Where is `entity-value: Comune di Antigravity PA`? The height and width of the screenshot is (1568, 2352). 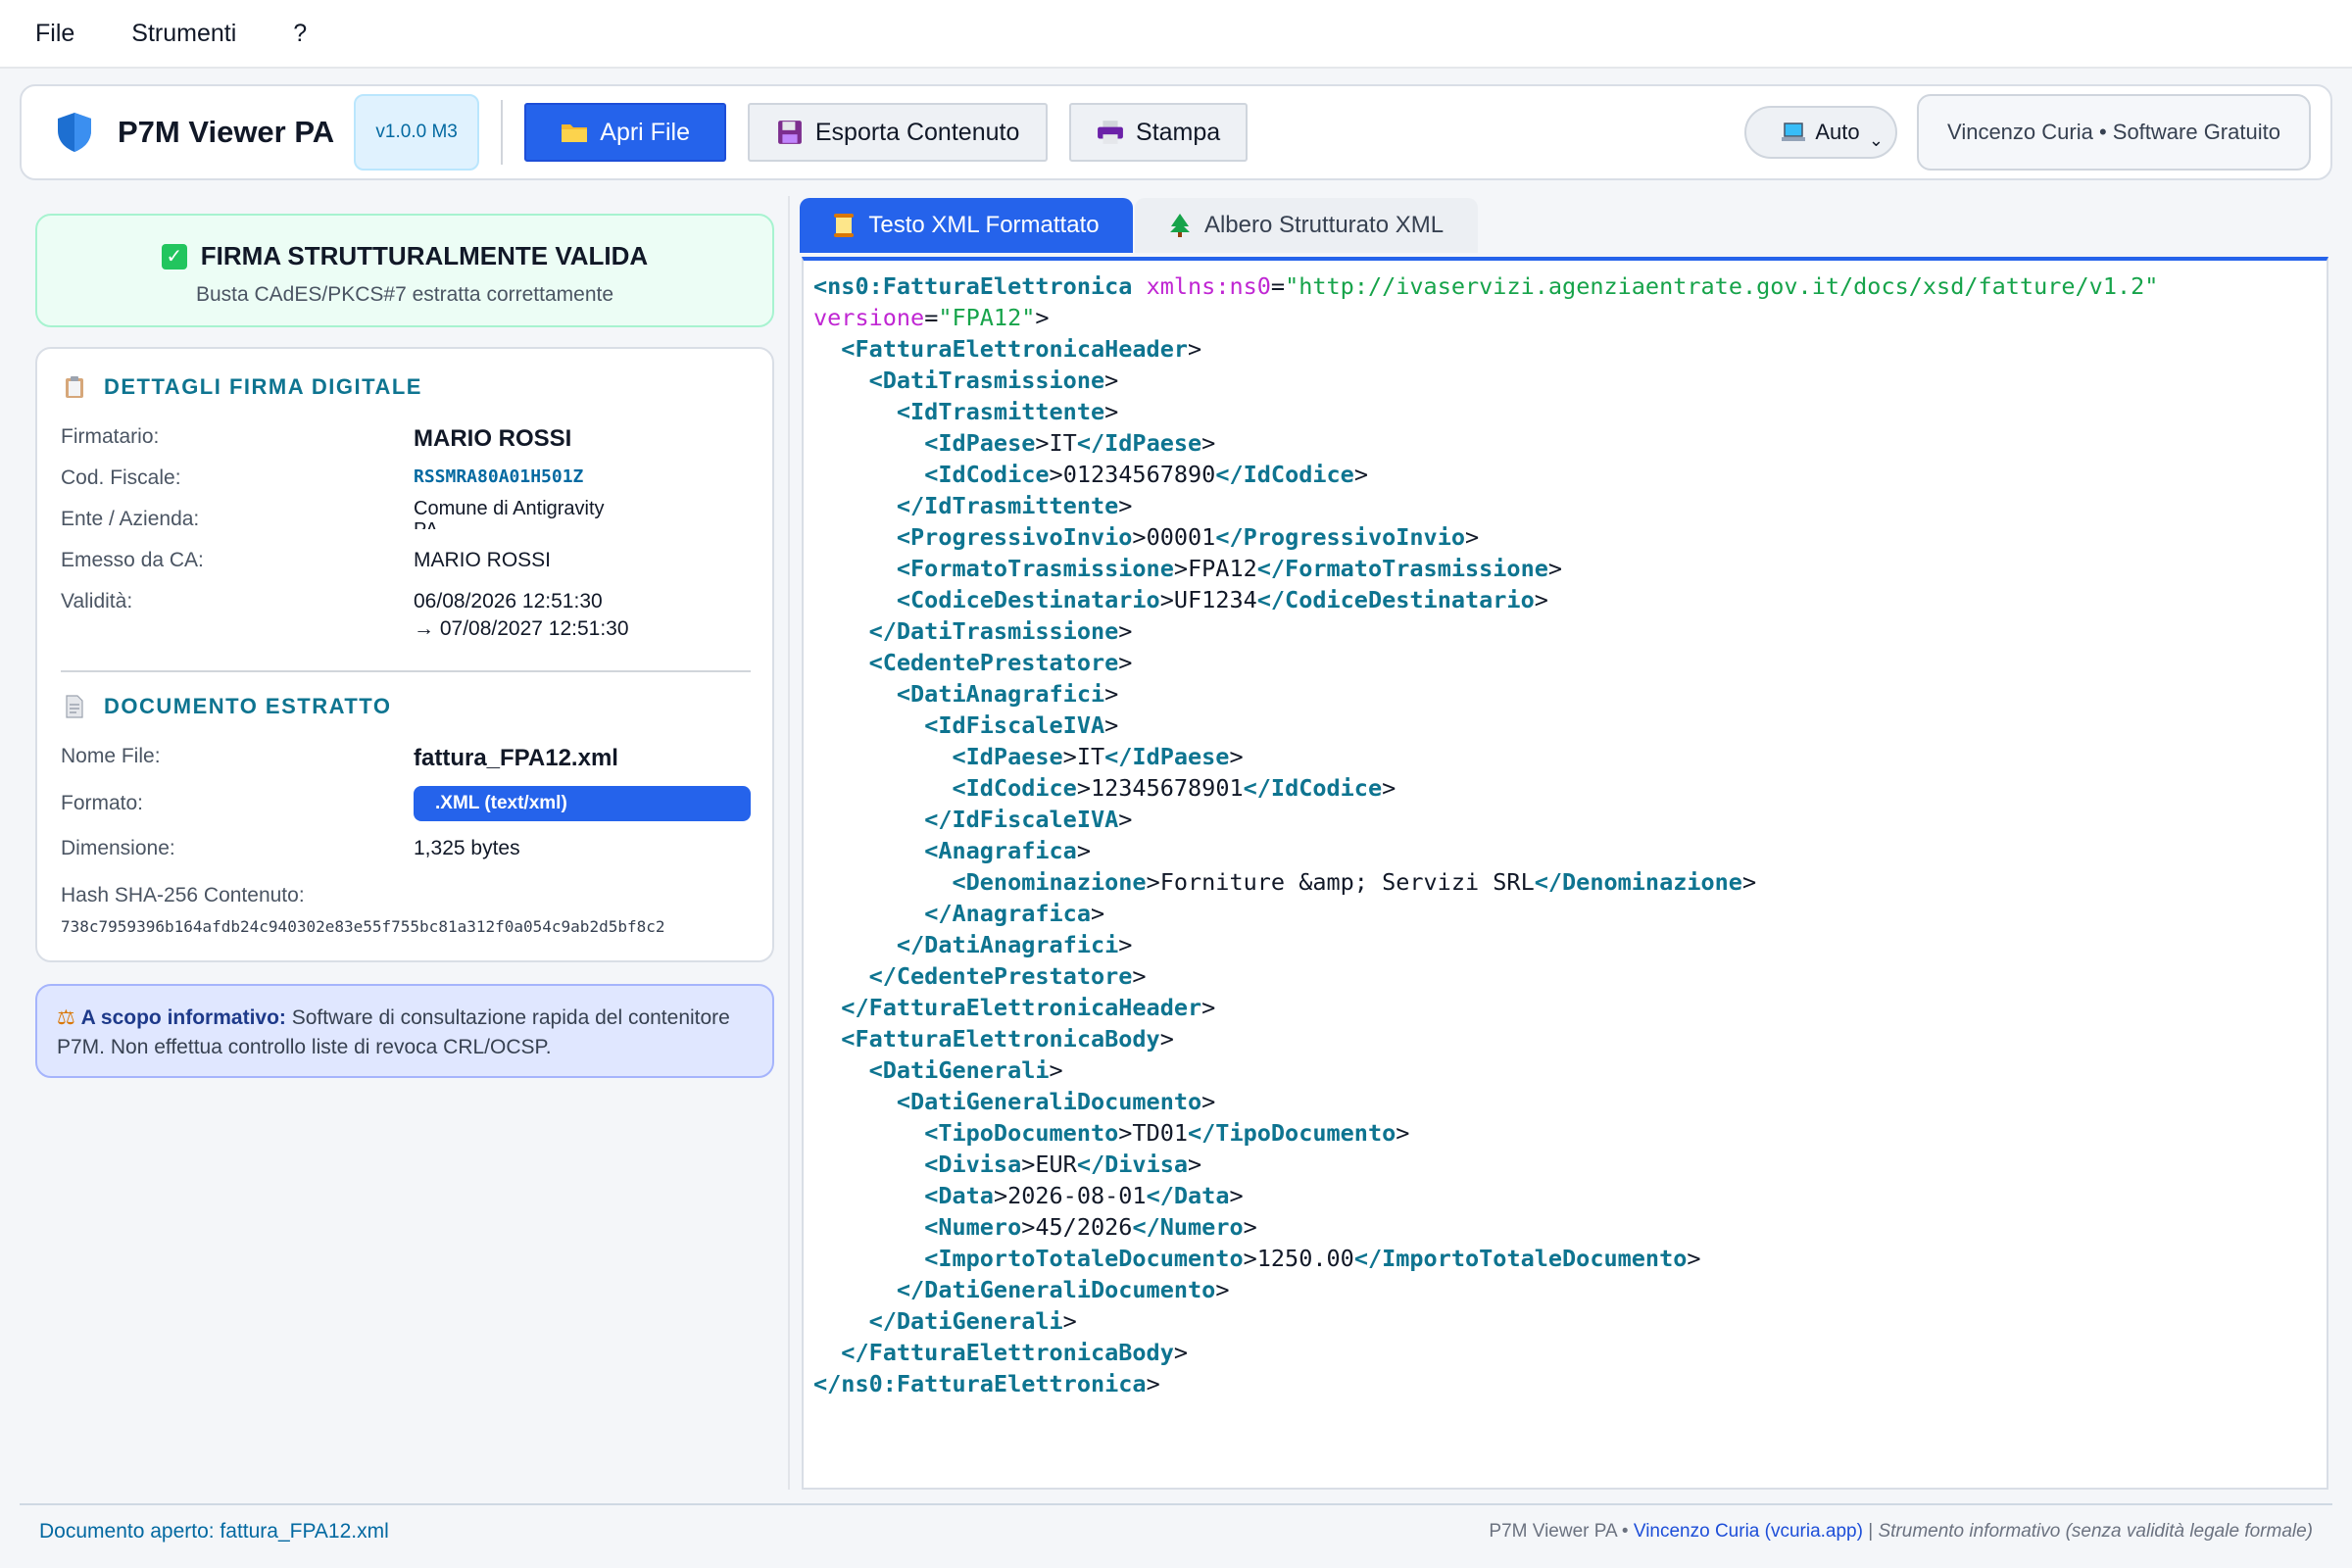 entity-value: Comune di Antigravity PA is located at coordinates (509, 513).